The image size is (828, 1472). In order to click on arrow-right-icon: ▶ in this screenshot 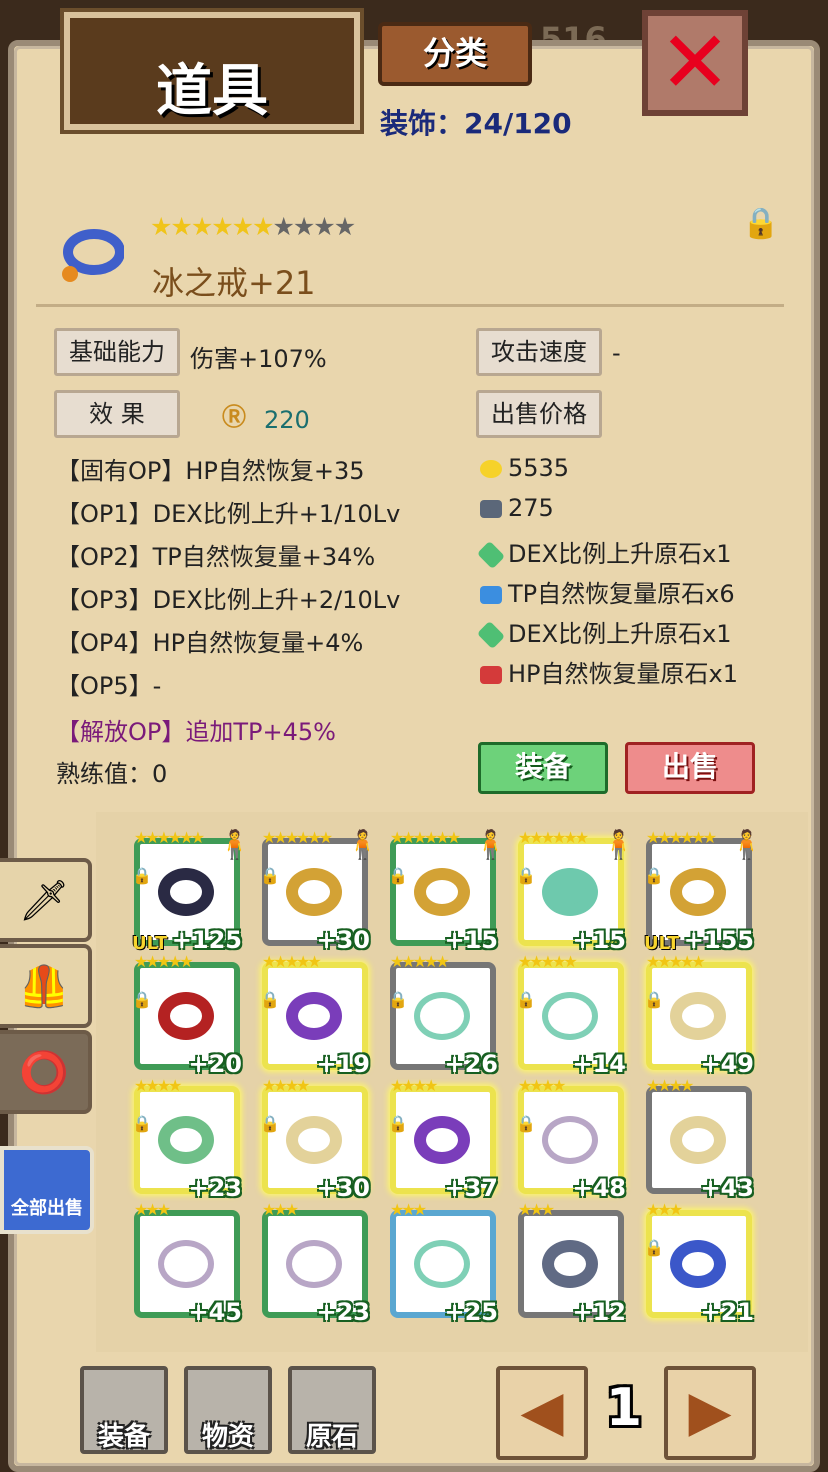, I will do `click(710, 1411)`.